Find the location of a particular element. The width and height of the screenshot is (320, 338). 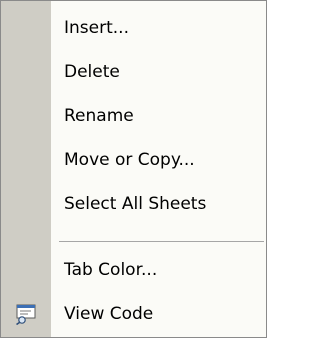

view-code-icon is located at coordinates (26, 314).